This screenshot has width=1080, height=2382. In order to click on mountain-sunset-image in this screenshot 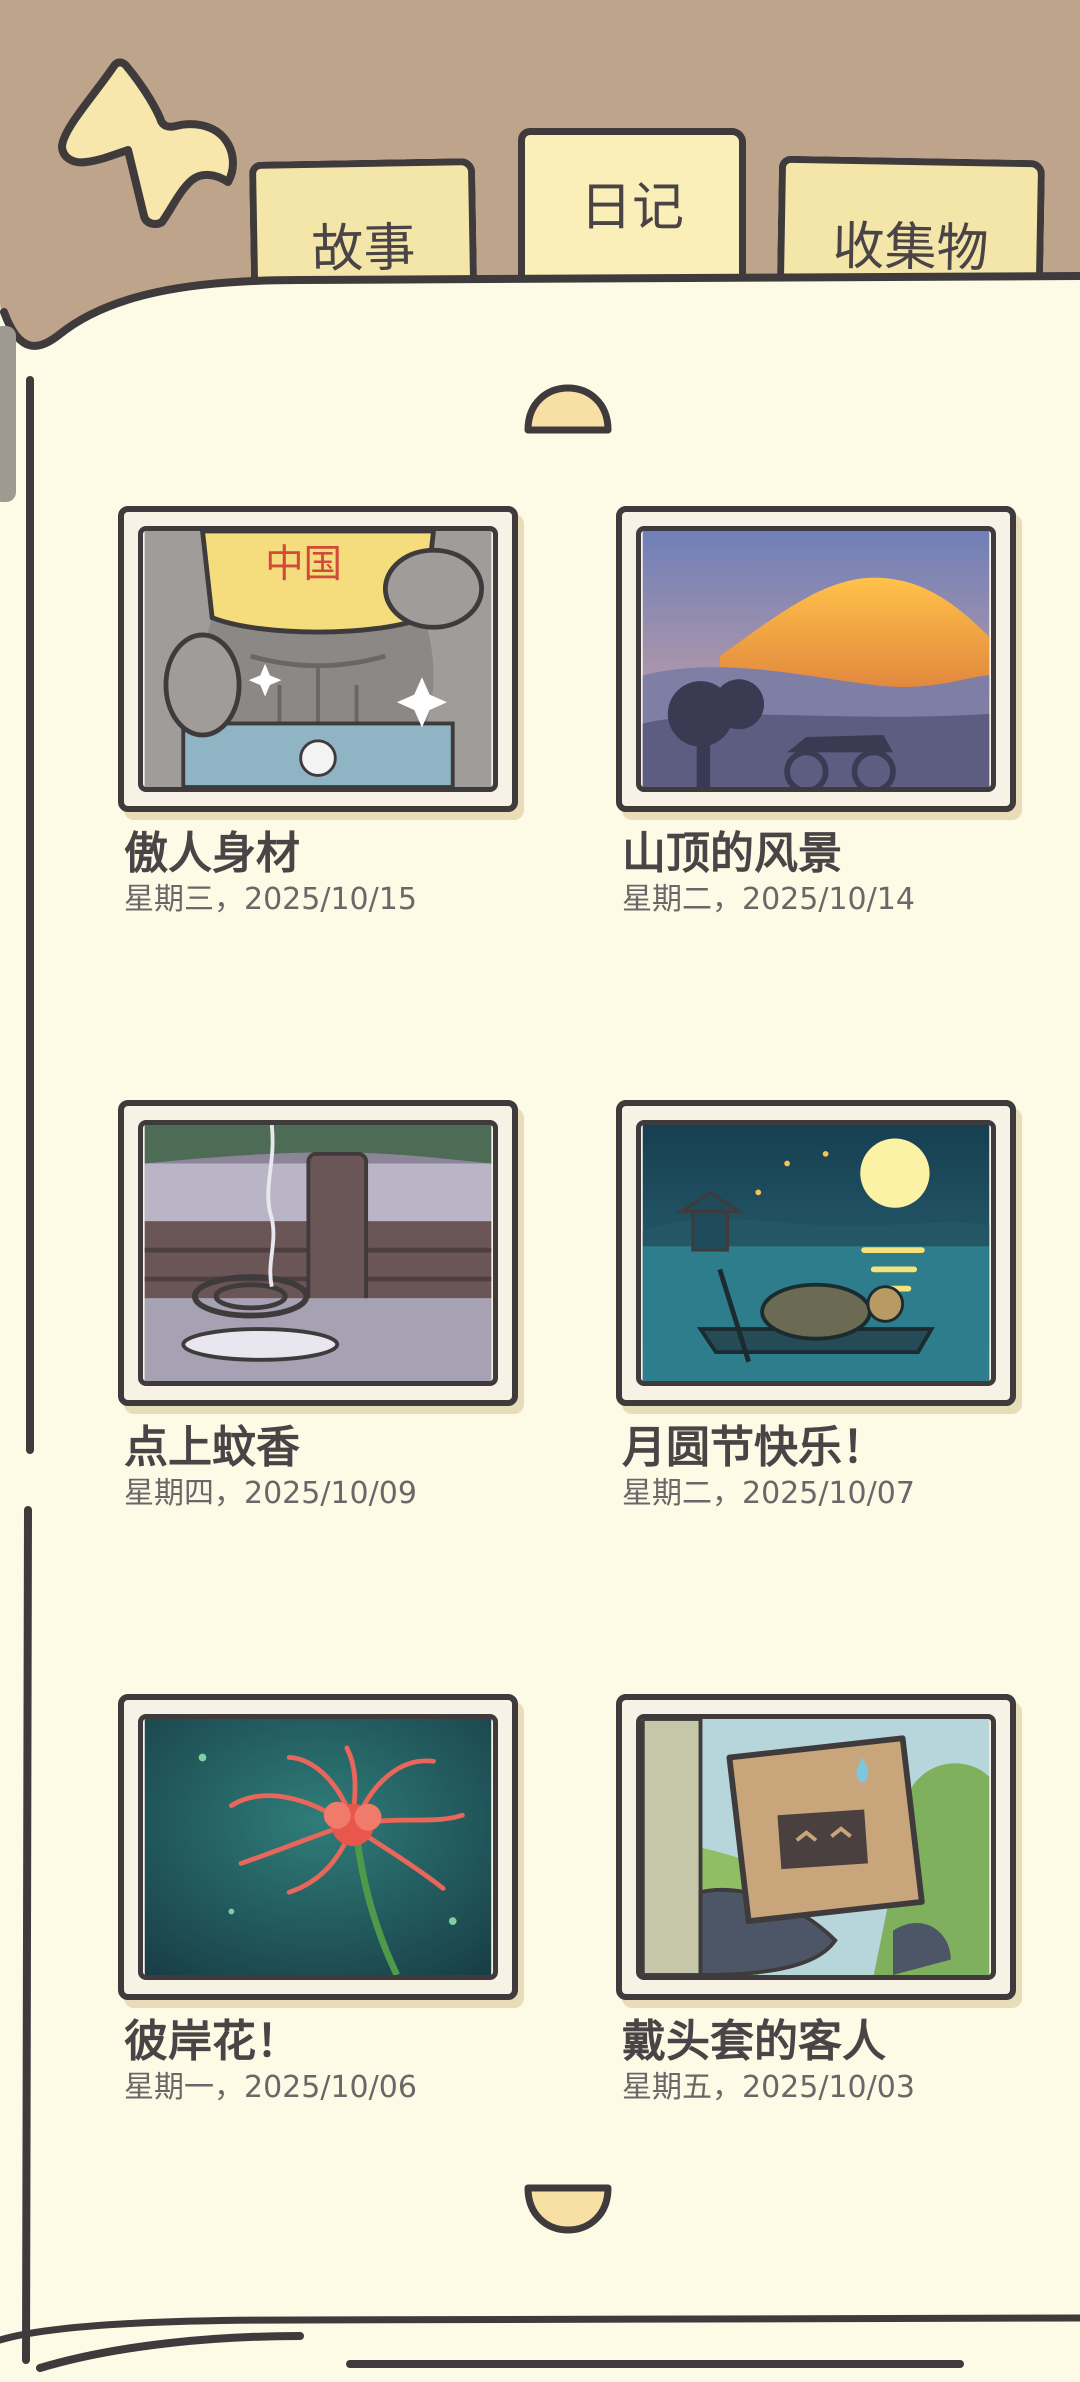, I will do `click(816, 659)`.